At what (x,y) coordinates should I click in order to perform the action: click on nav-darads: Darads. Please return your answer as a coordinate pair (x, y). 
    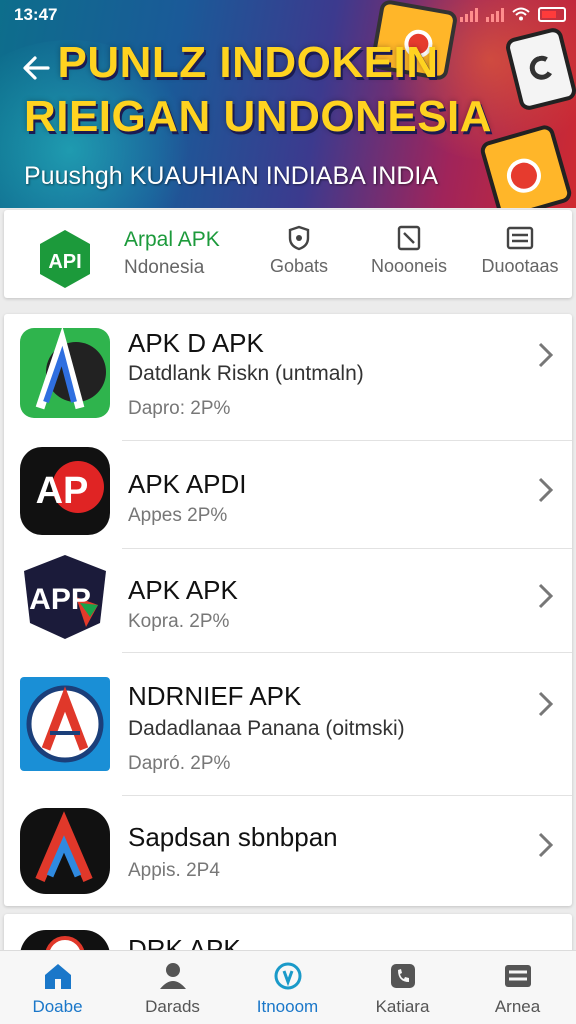
    Looking at the image, I should click on (172, 991).